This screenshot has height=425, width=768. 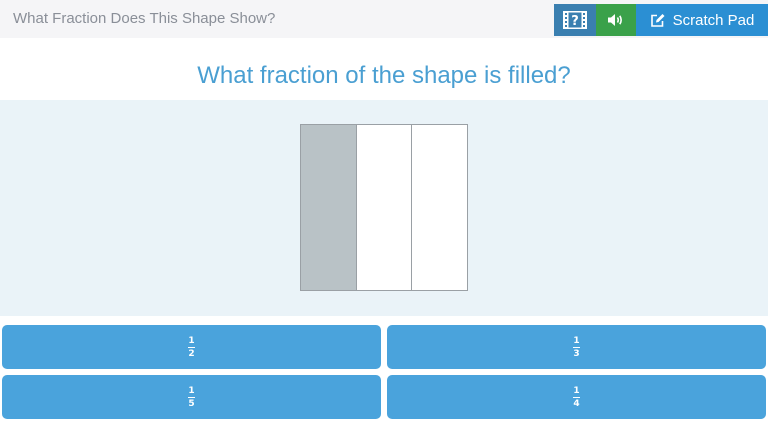 I want to click on video-help-button: ?, so click(x=575, y=20).